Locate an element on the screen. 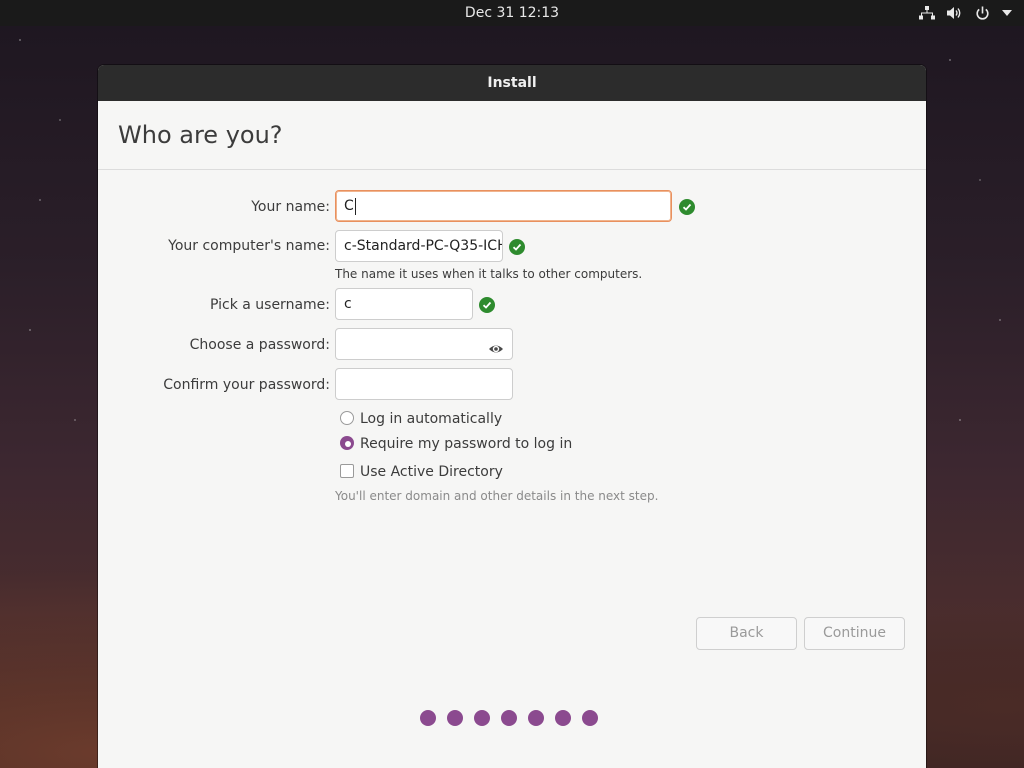 Image resolution: width=1024 pixels, height=768 pixels. chevron-down-icon is located at coordinates (1007, 13).